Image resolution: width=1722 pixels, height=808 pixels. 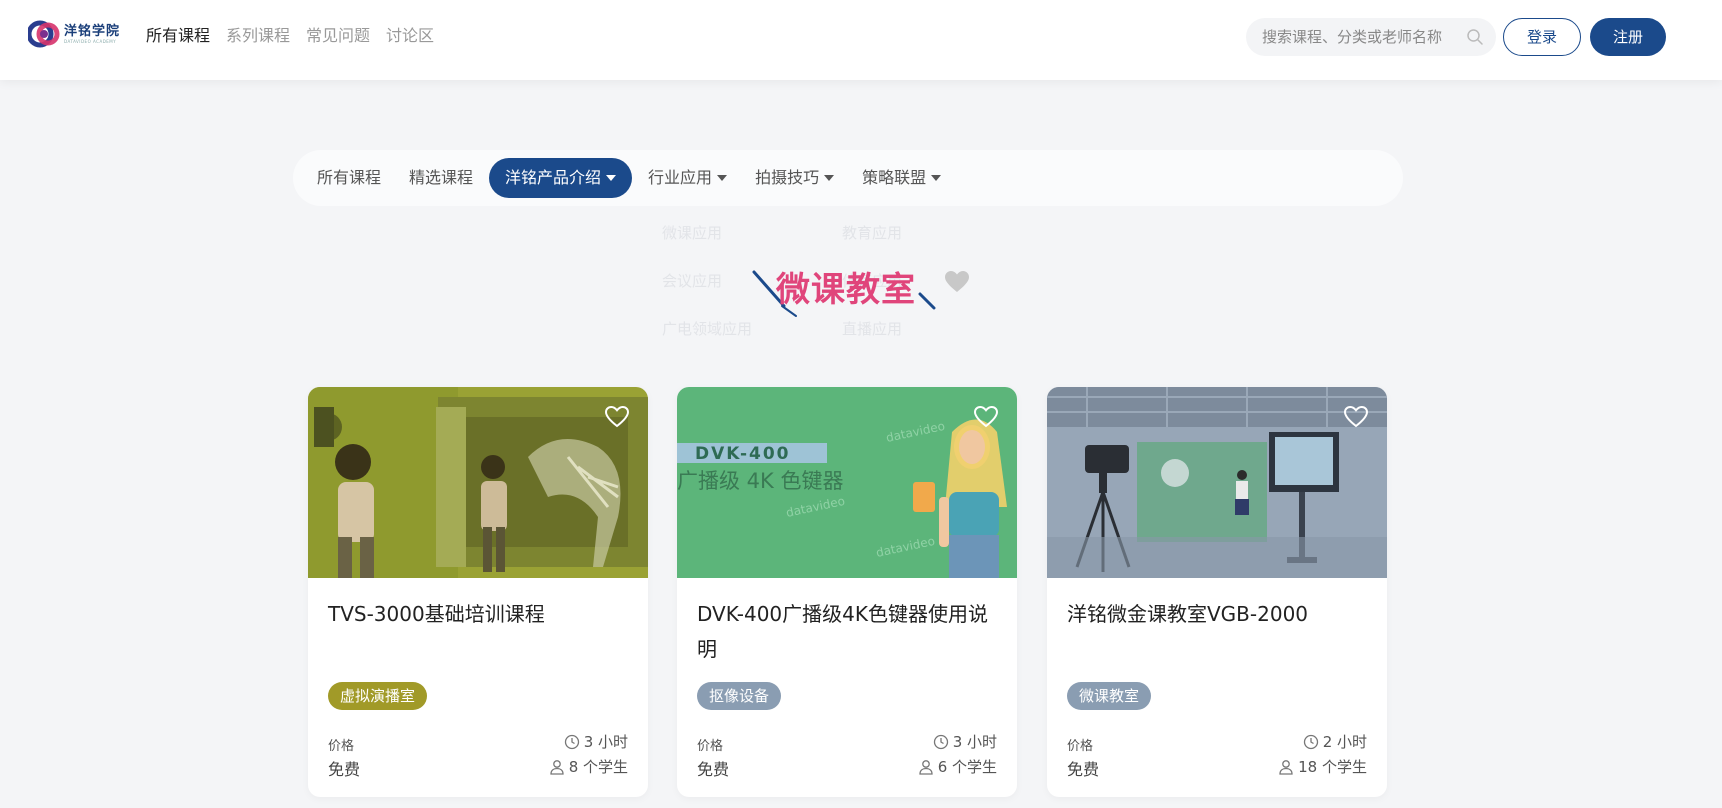 What do you see at coordinates (680, 177) in the screenshot?
I see `category-label: 行业应用` at bounding box center [680, 177].